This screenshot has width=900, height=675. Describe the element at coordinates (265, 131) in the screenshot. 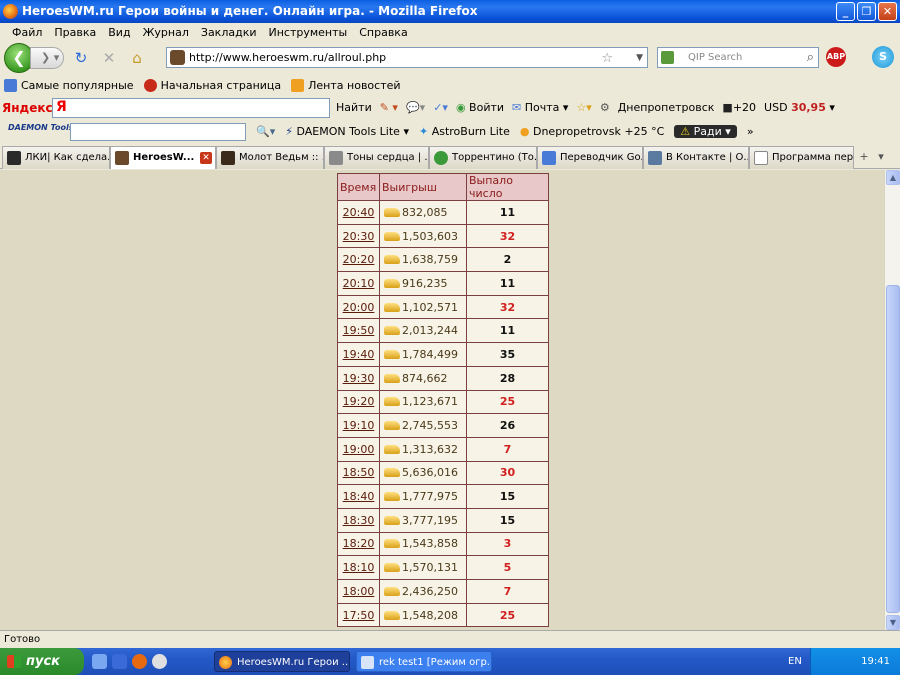

I see `daemon-search-icon: 🔍▾` at that location.